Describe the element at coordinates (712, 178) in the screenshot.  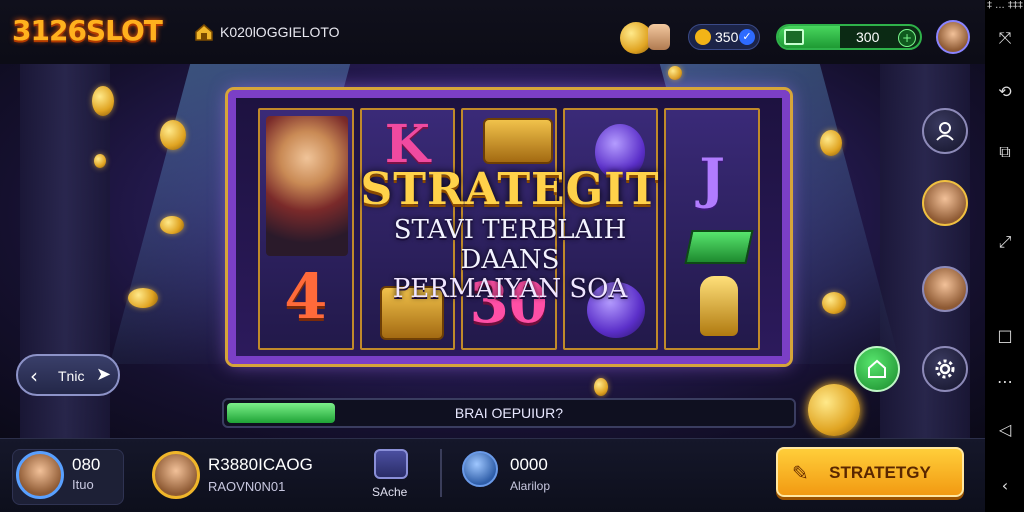
I see `symbol-j: J` at that location.